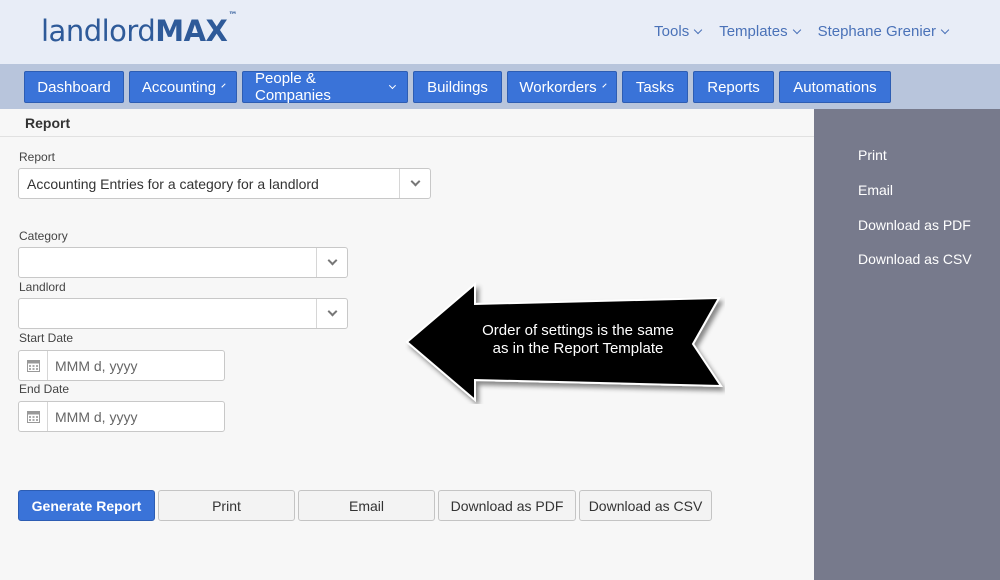  I want to click on landlord-label: Landlord, so click(42, 287).